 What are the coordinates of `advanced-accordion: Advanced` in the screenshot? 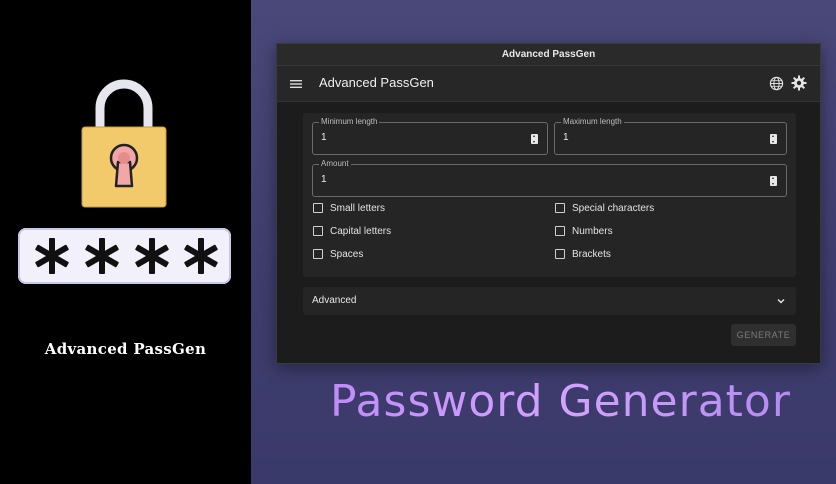 It's located at (549, 301).